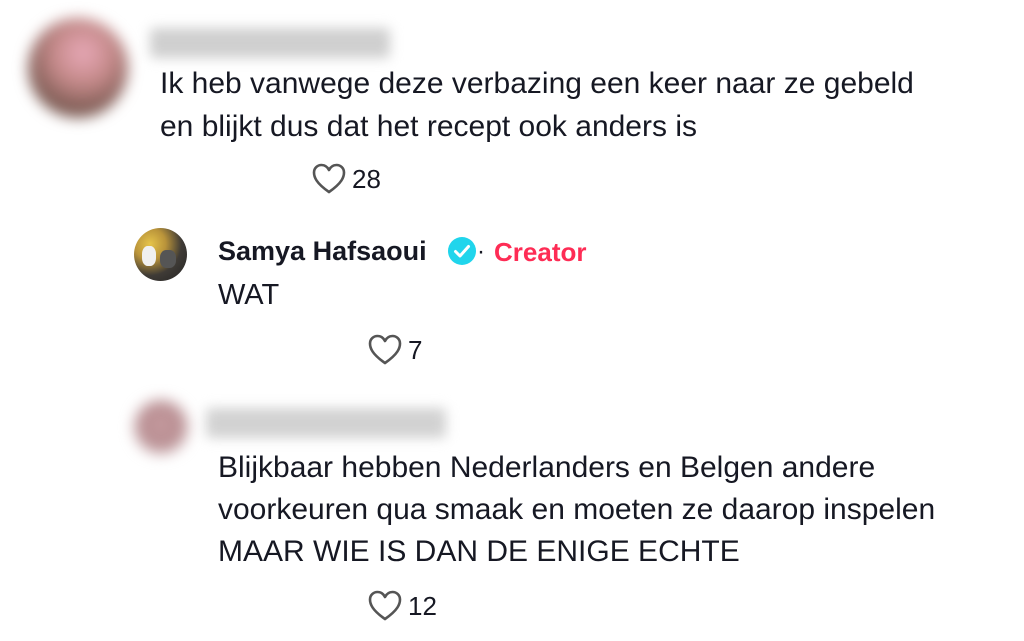 Image resolution: width=1024 pixels, height=641 pixels. Describe the element at coordinates (415, 349) in the screenshot. I see `like-count: 7` at that location.